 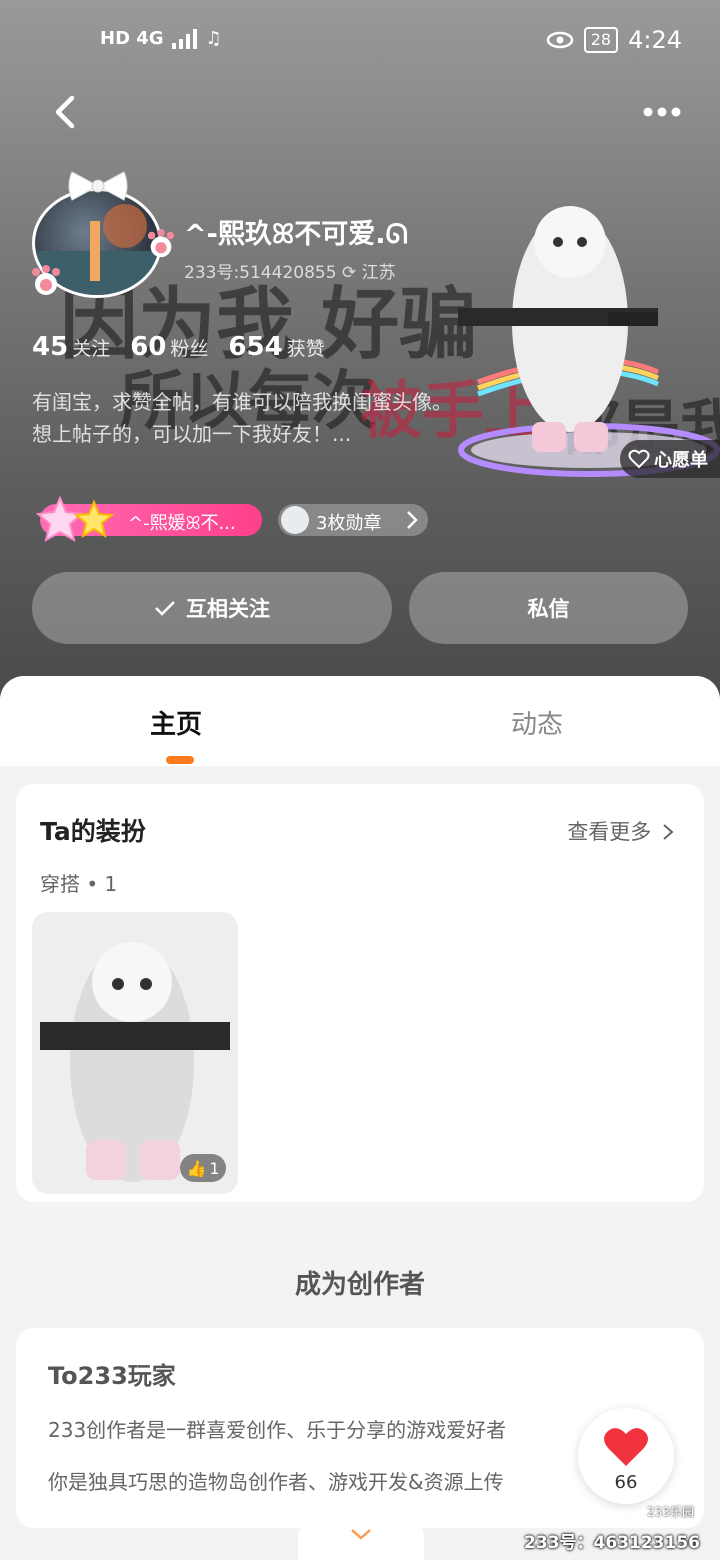 I want to click on message-button: 私信, so click(x=548, y=608).